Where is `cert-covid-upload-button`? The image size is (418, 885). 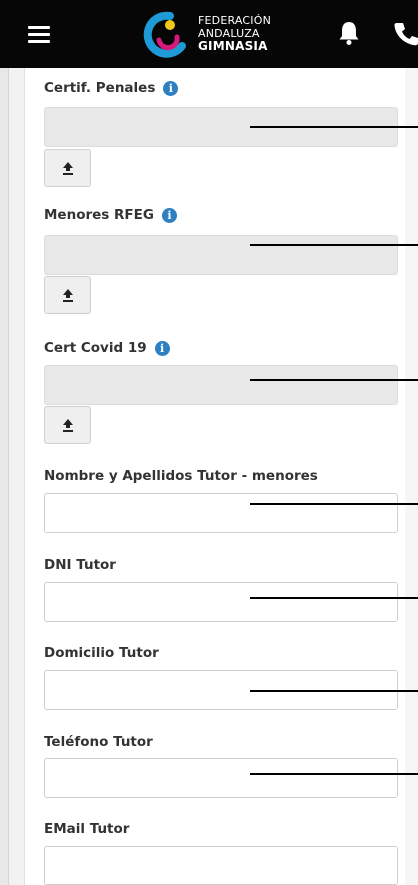
cert-covid-upload-button is located at coordinates (67, 425).